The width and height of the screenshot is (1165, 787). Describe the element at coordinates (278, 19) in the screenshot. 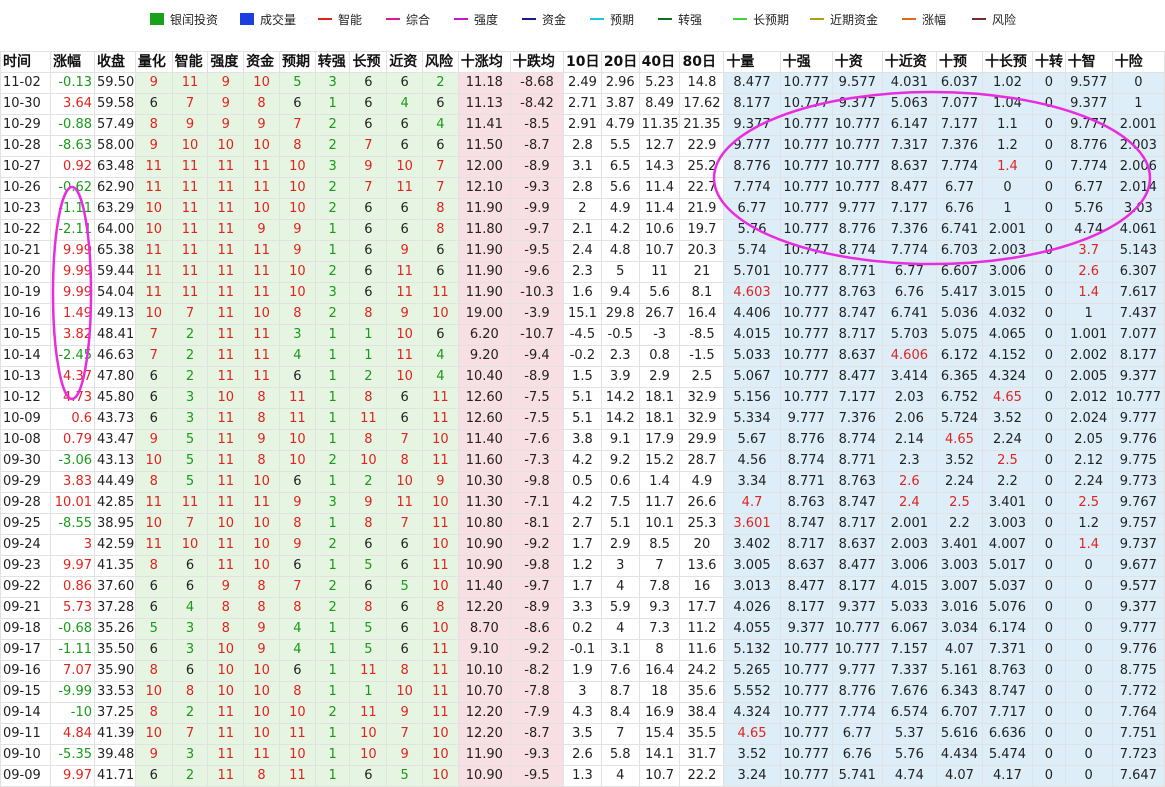

I see `legend-label: 成交量` at that location.